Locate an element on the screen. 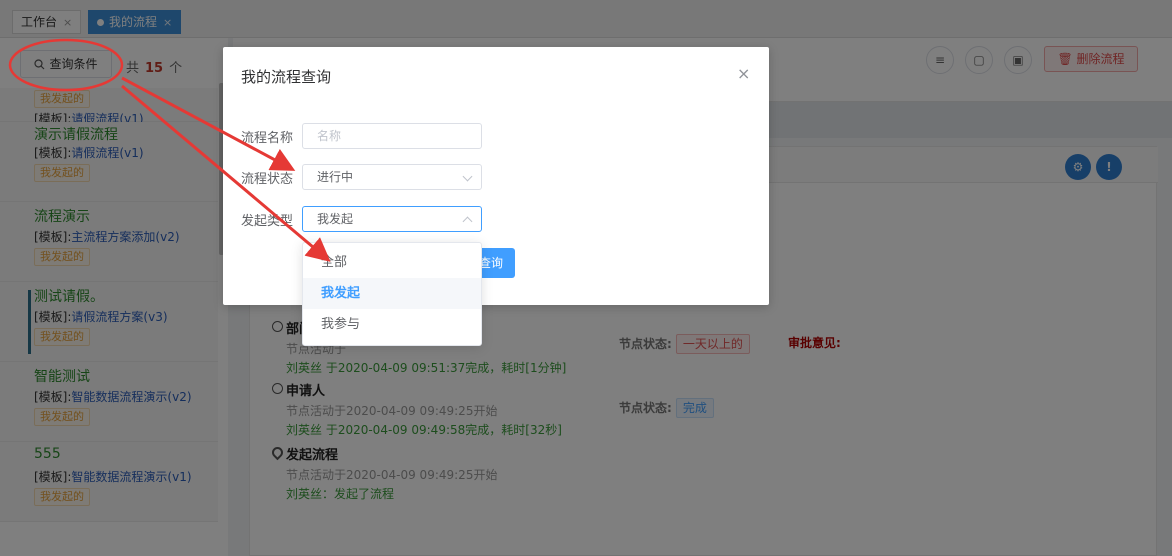  chevron-up-icon is located at coordinates (467, 221).